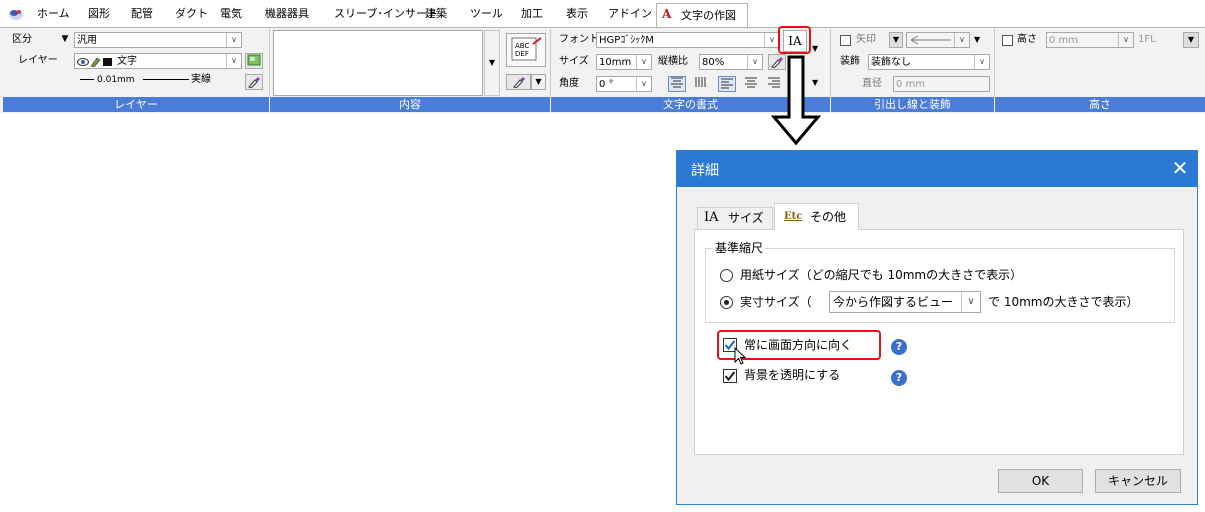 This screenshot has height=512, width=1205. Describe the element at coordinates (792, 375) in the screenshot. I see `transparent-bg-label: 背景を透明にする` at that location.